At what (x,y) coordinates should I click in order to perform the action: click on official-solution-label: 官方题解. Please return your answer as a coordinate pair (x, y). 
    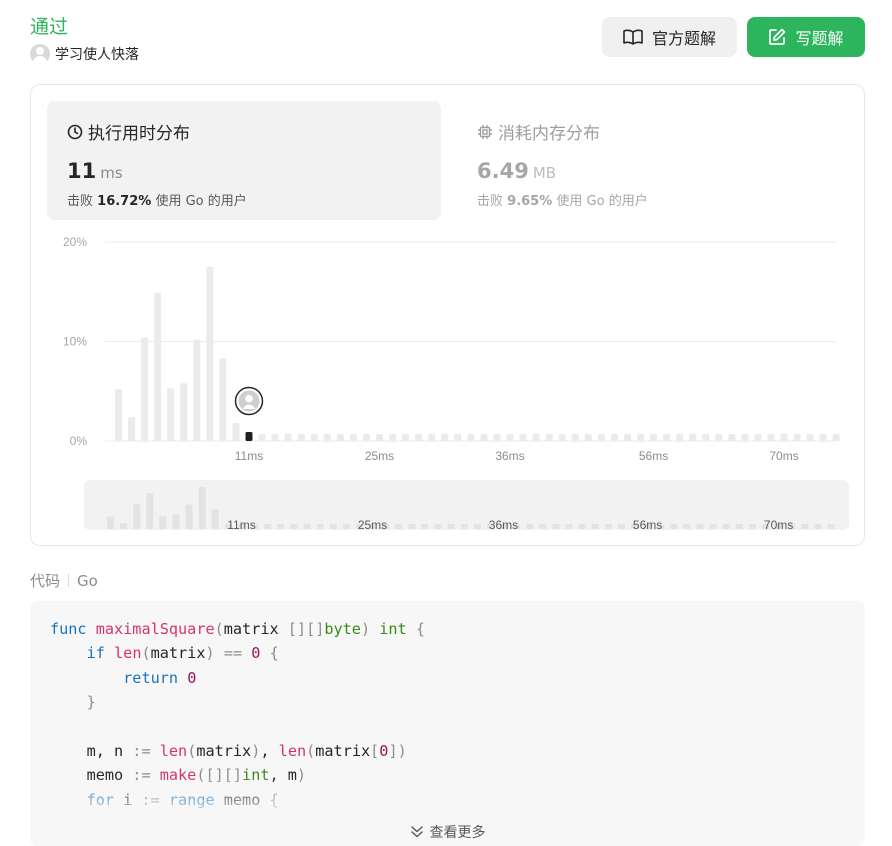
    Looking at the image, I should click on (683, 38).